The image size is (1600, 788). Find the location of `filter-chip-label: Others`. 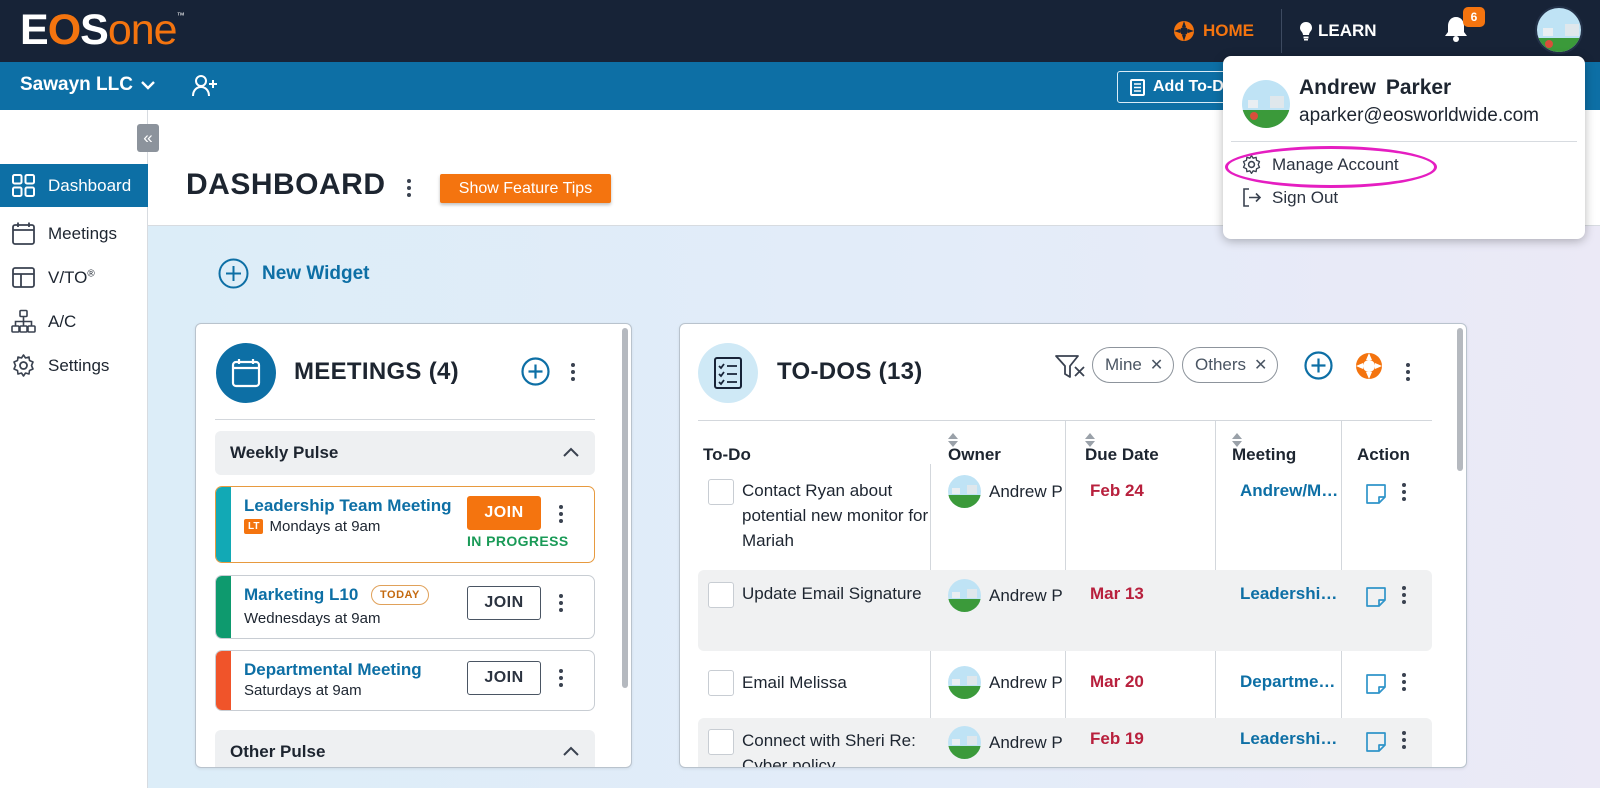

filter-chip-label: Others is located at coordinates (1221, 364).